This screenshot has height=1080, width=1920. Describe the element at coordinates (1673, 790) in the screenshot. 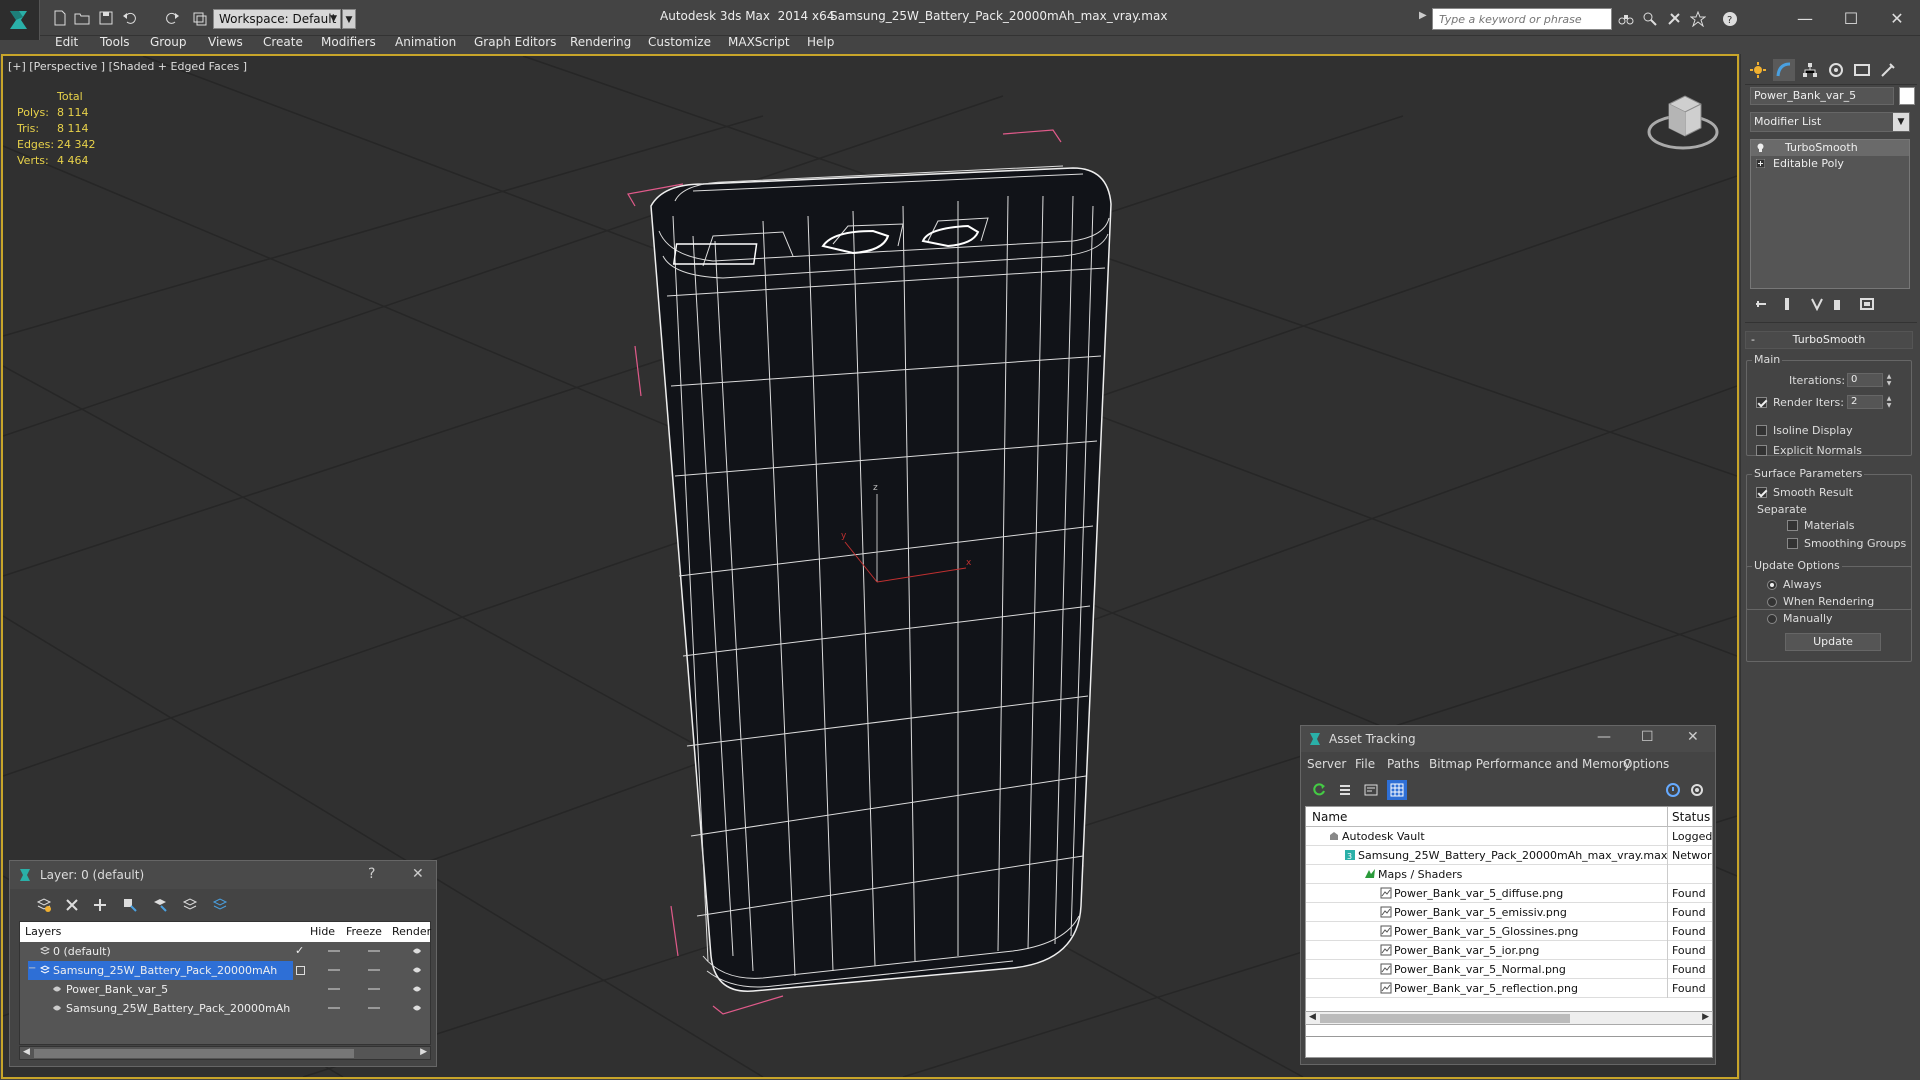

I see `asset-help-icon` at that location.